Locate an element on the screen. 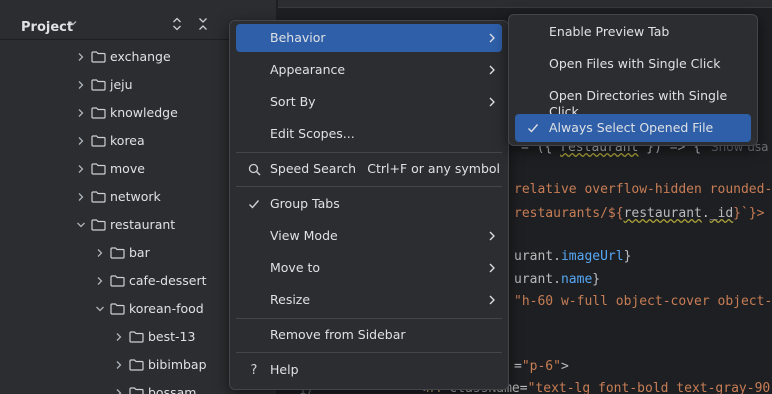  code-line: relative overflow-hidden rounded- is located at coordinates (643, 189).